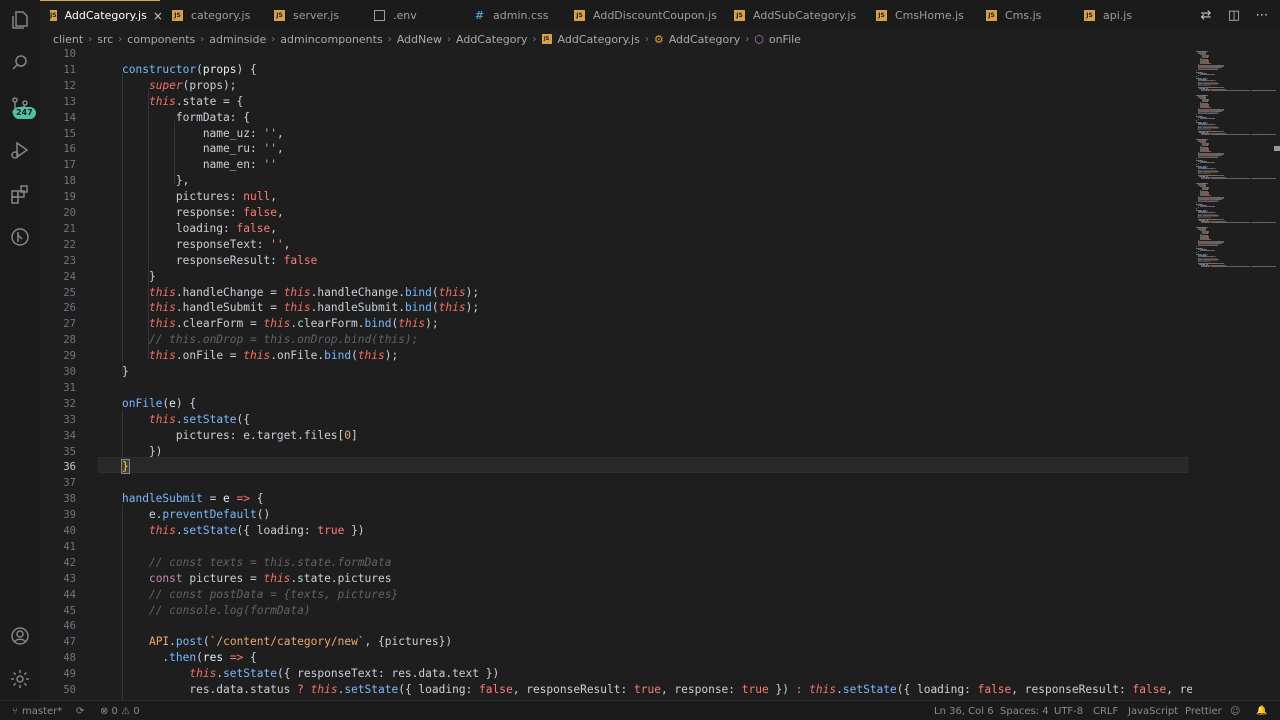 The height and width of the screenshot is (720, 1280). Describe the element at coordinates (419, 39) in the screenshot. I see `breadcrumb-item: AddNew` at that location.